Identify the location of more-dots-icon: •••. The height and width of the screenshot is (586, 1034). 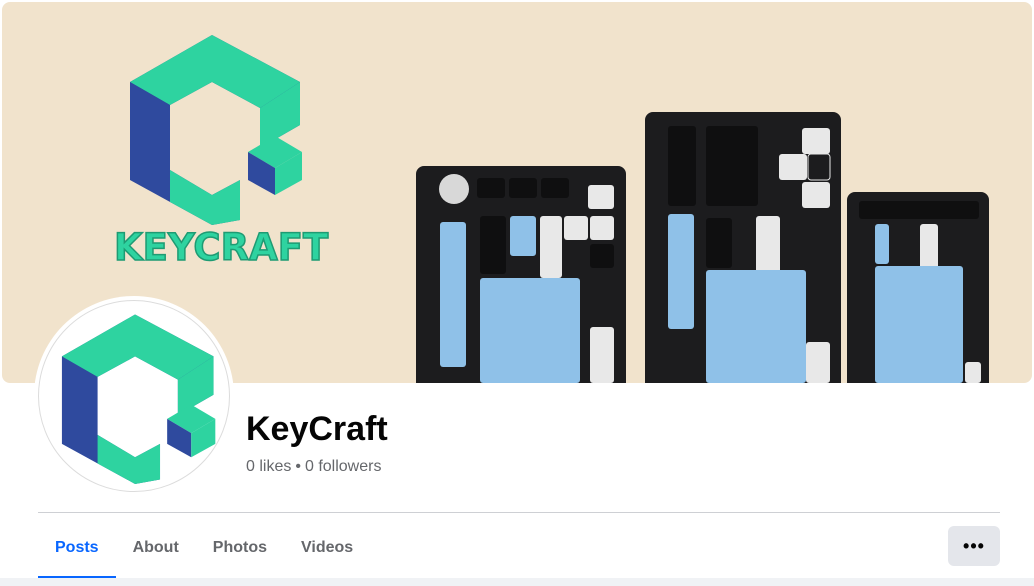
(974, 545).